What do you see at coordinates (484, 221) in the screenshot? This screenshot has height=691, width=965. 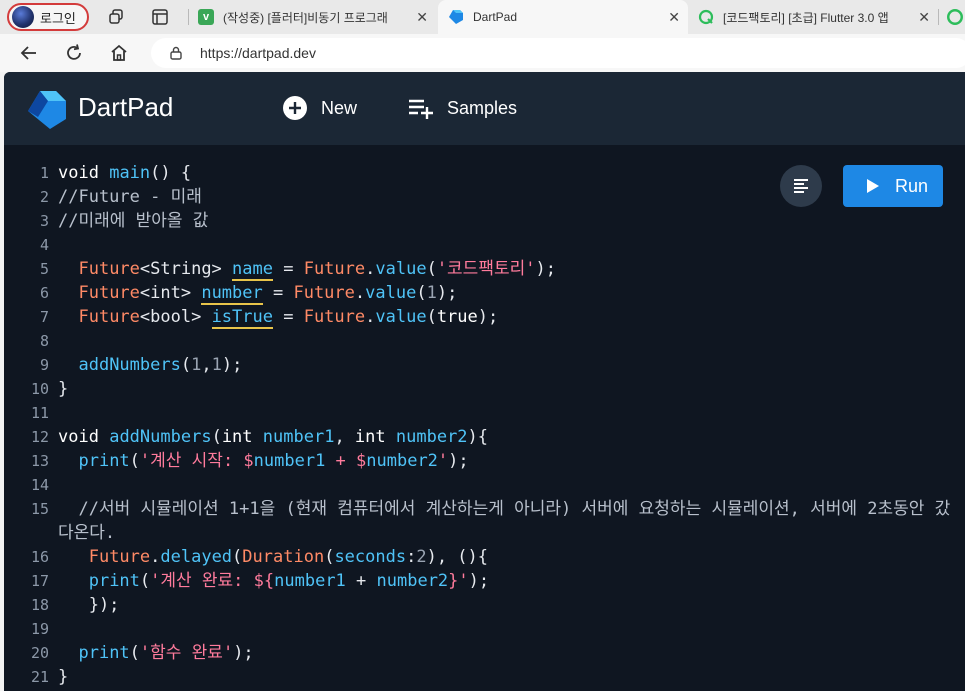 I see `code-line: 3 //미래에 받아올 값` at bounding box center [484, 221].